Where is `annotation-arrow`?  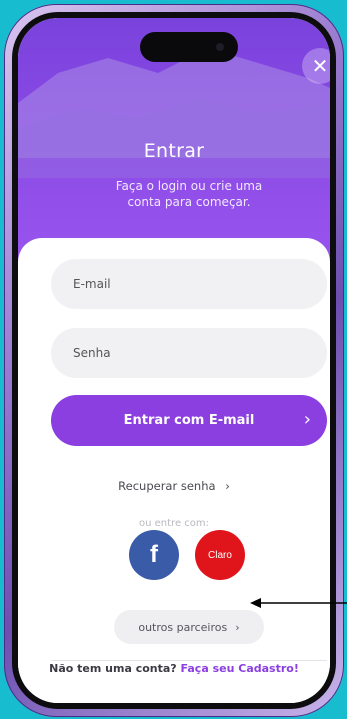 annotation-arrow is located at coordinates (298, 603).